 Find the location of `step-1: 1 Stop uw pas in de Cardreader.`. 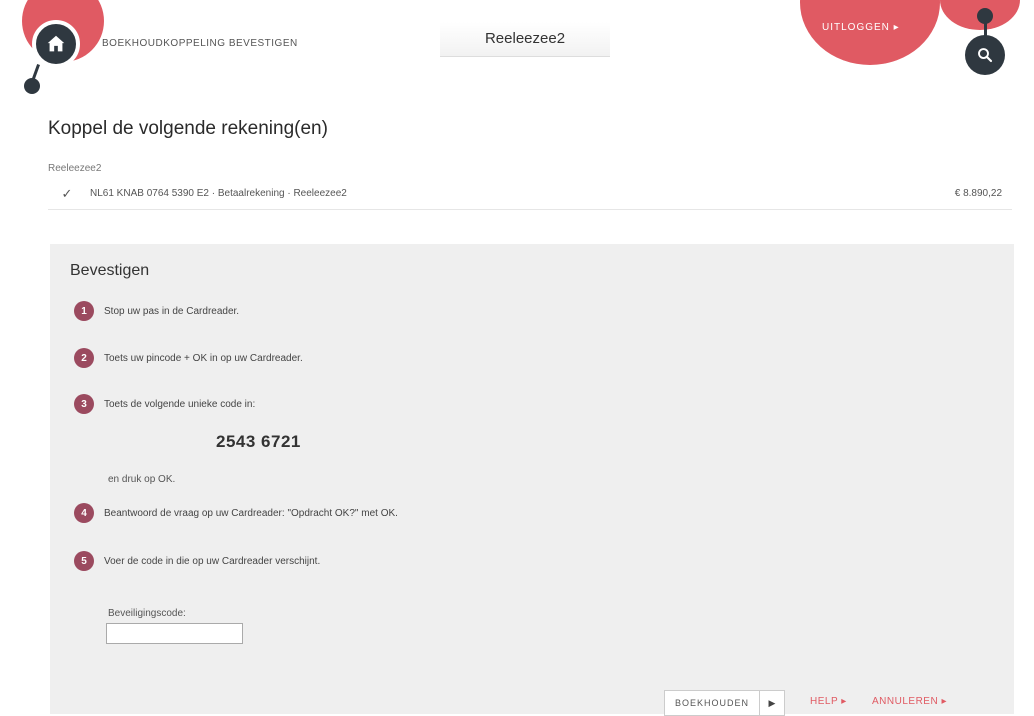

step-1: 1 Stop uw pas in de Cardreader. is located at coordinates (156, 311).